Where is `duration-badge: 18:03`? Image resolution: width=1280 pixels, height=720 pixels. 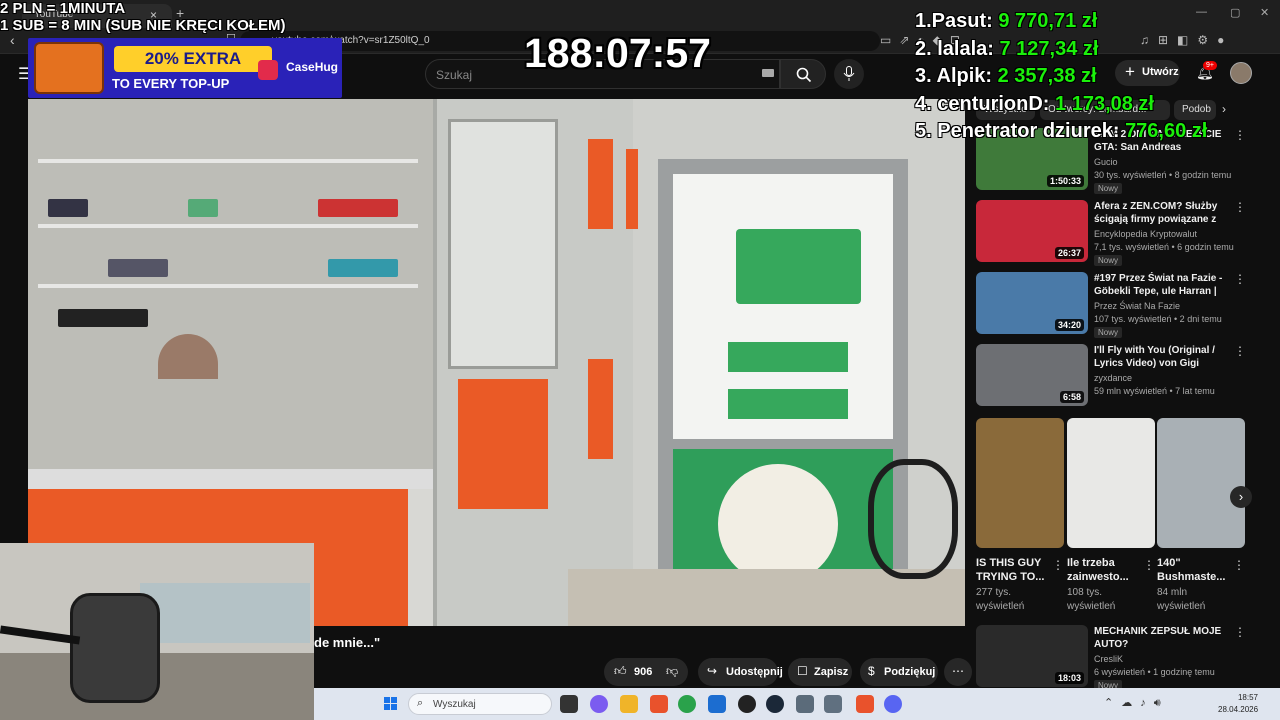 duration-badge: 18:03 is located at coordinates (1069, 678).